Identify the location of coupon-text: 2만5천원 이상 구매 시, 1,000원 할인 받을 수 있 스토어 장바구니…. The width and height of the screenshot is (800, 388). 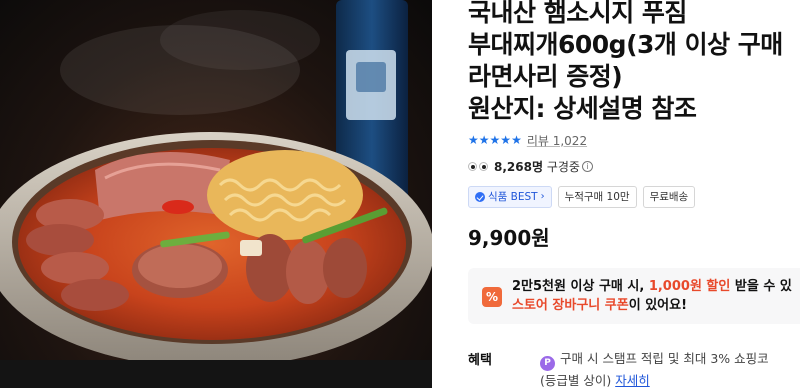
(652, 296).